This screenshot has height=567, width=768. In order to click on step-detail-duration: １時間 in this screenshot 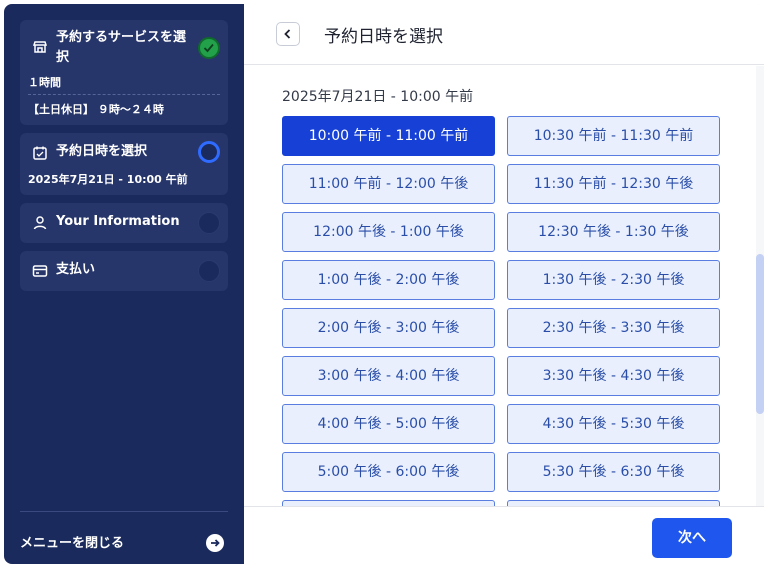, I will do `click(44, 82)`.